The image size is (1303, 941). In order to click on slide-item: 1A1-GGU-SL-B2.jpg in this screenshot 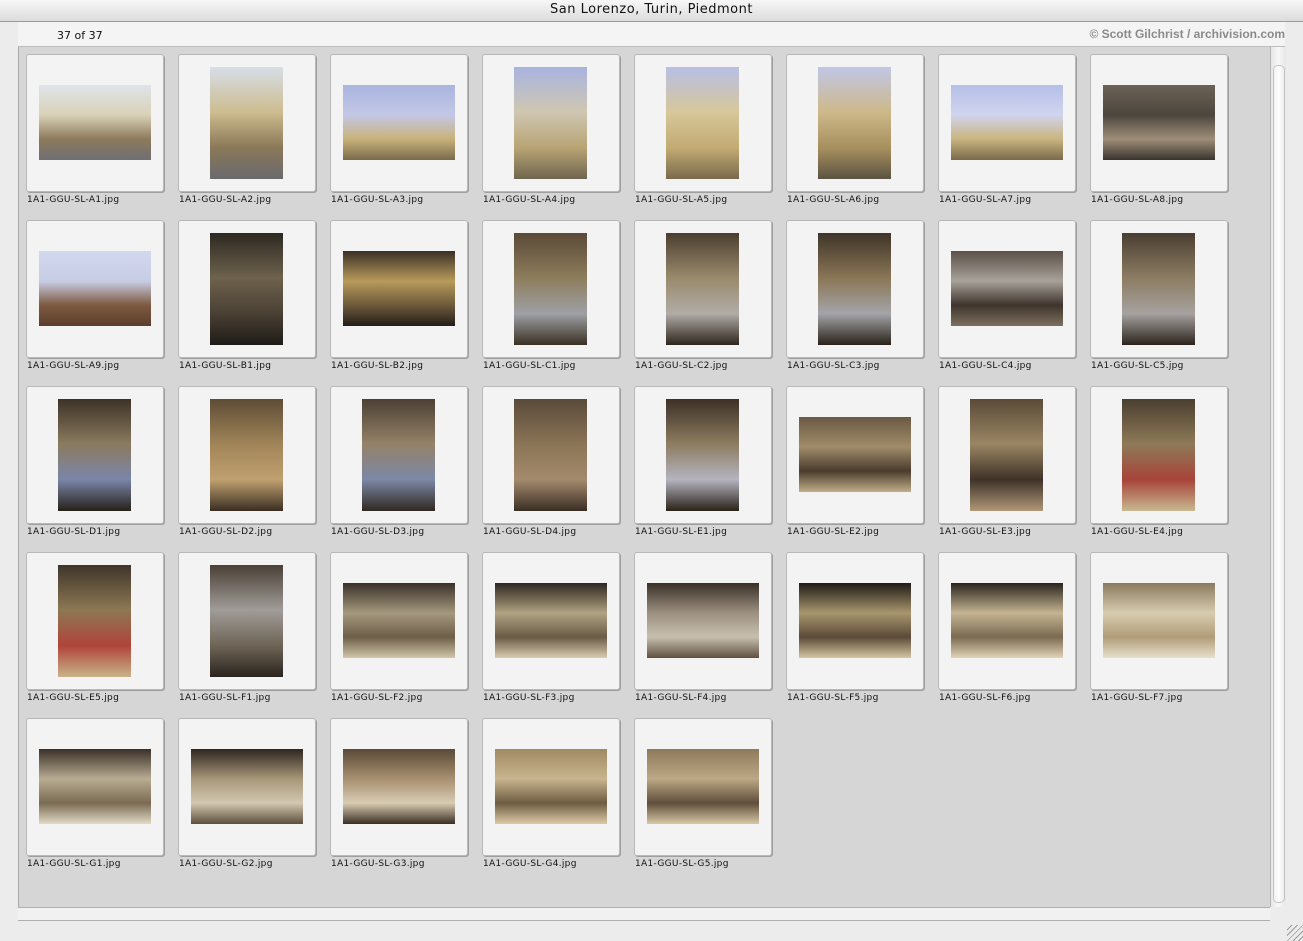, I will do `click(395, 292)`.